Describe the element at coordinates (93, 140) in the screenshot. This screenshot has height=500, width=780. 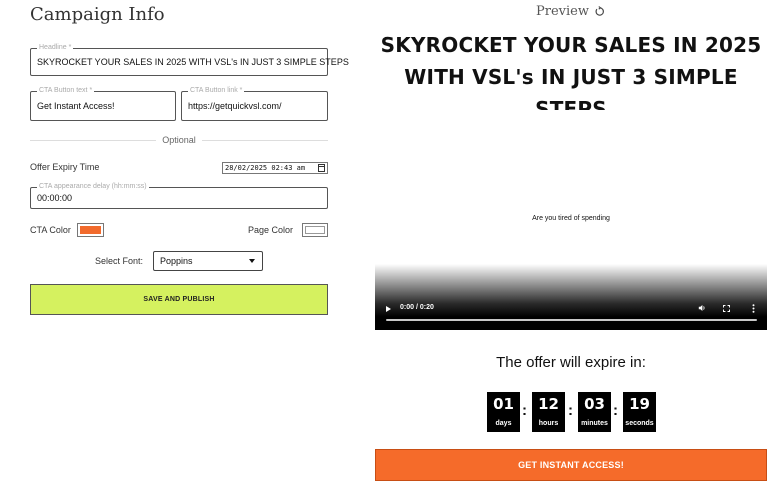
I see `divider-line-left` at that location.